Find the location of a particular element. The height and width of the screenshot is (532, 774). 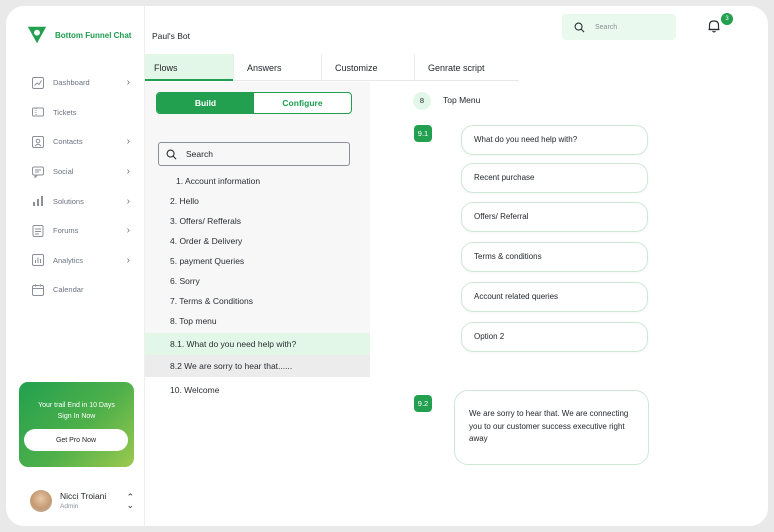

analytics-icon is located at coordinates (38, 260).